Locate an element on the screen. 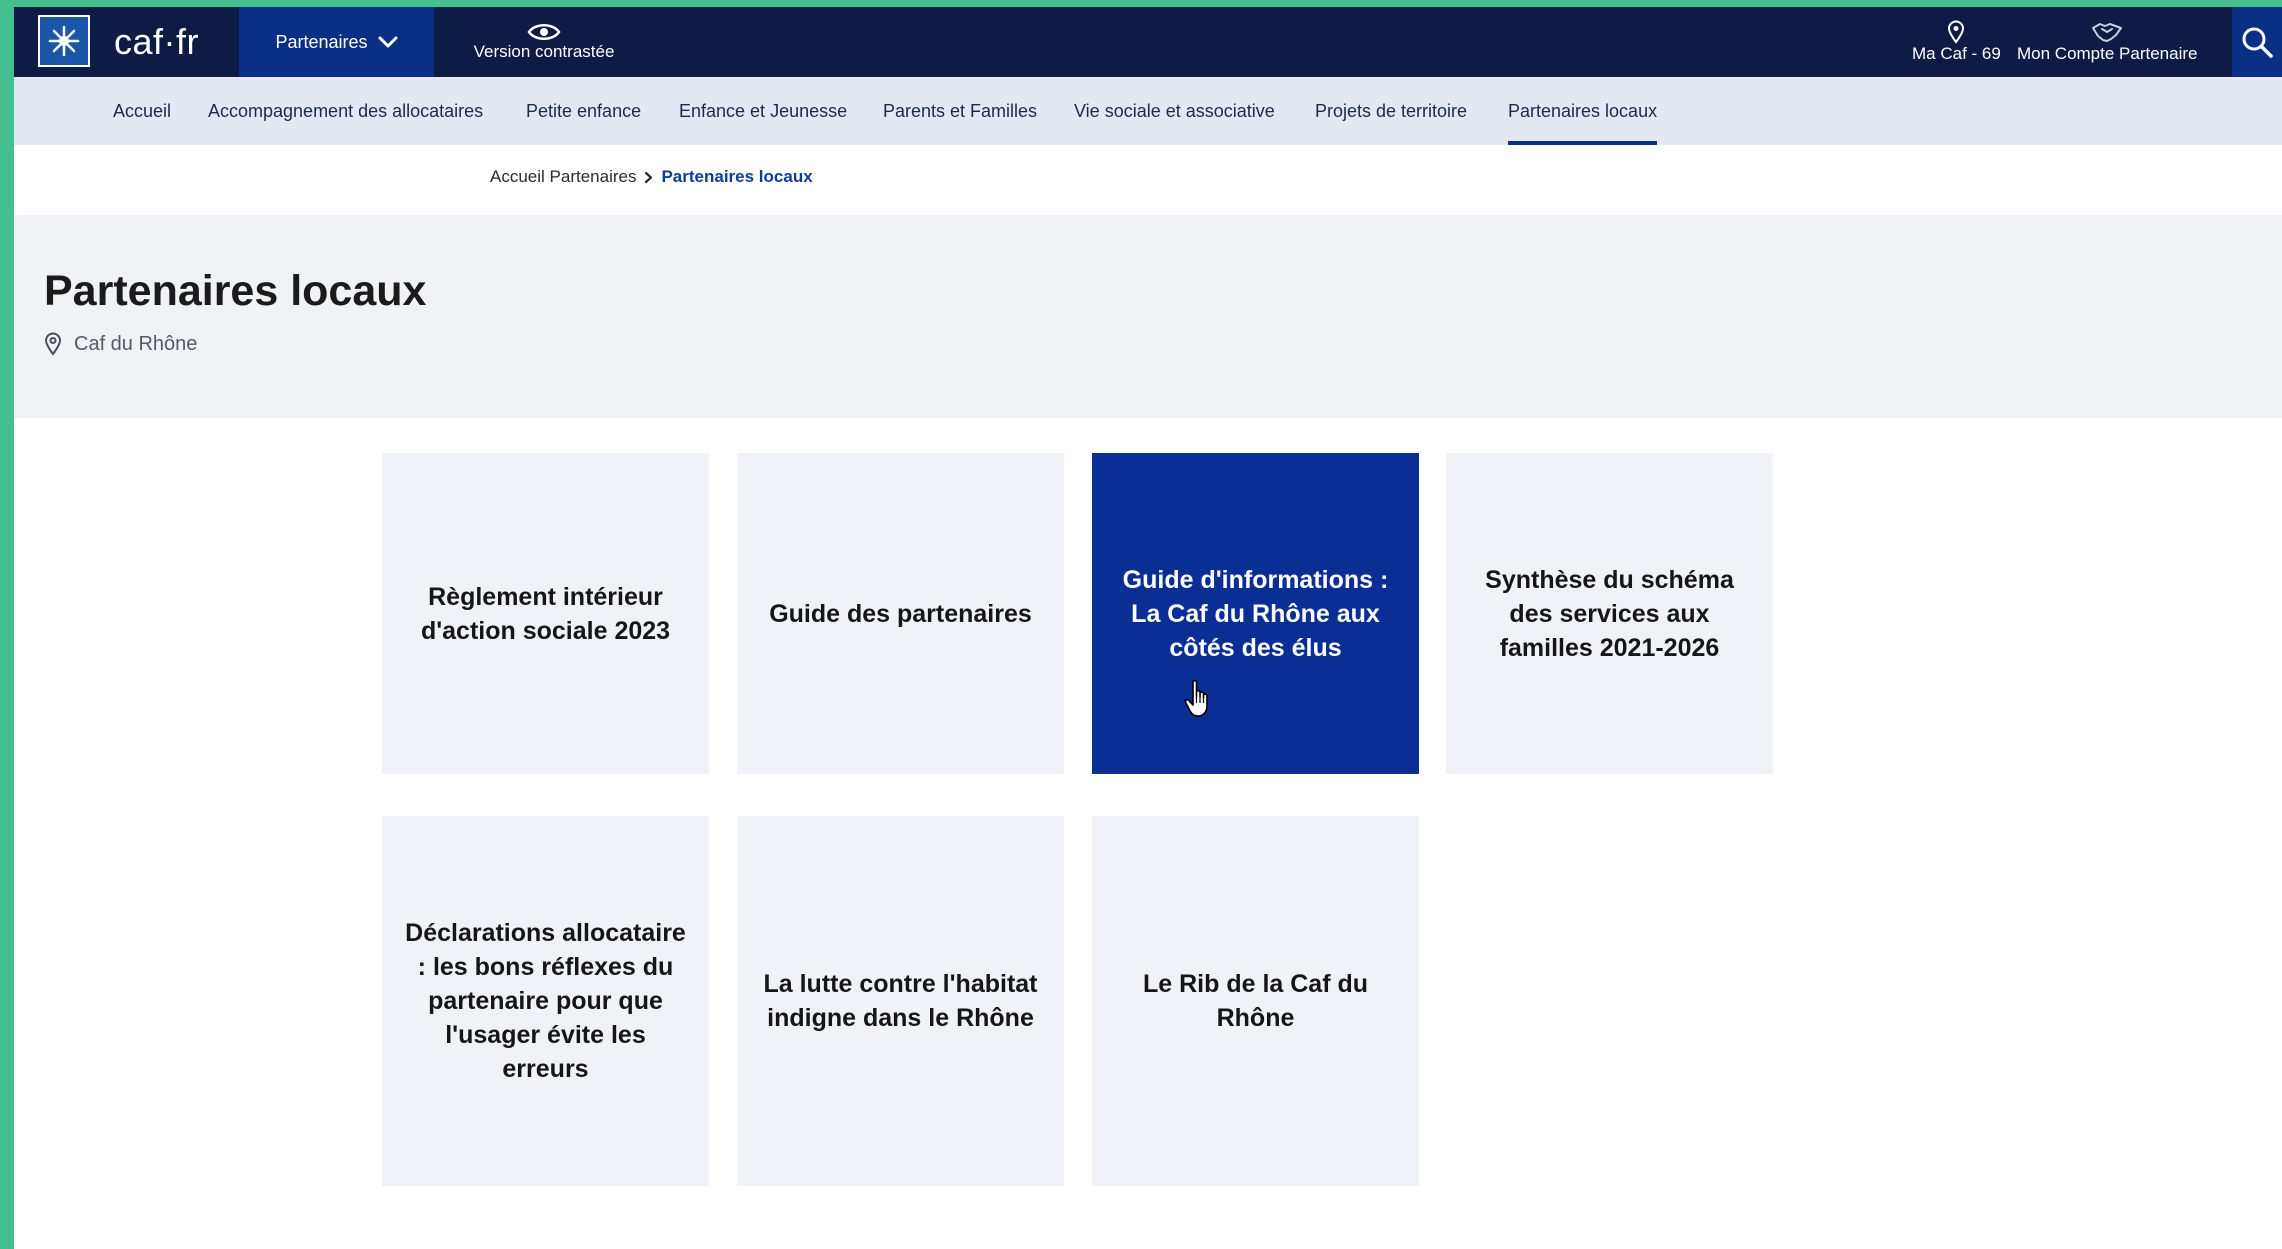  partenaires-menu-button: Partenaires is located at coordinates (336, 42).